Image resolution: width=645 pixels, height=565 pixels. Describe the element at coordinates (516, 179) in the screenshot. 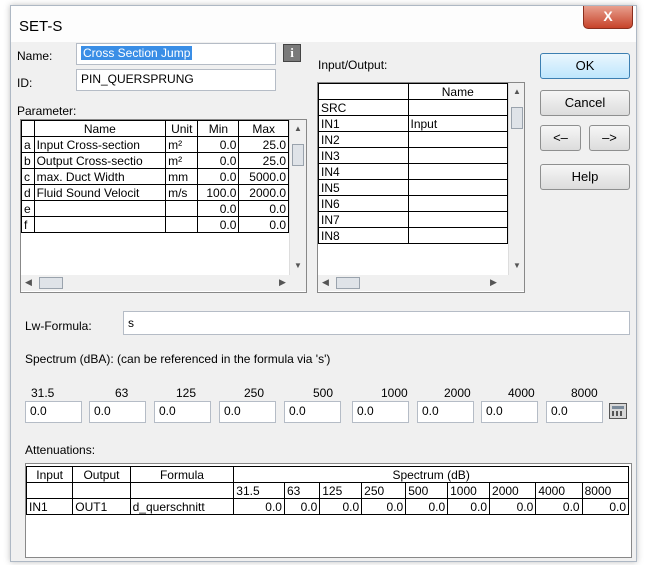

I see `io-vscroll: ▲ ▼` at that location.